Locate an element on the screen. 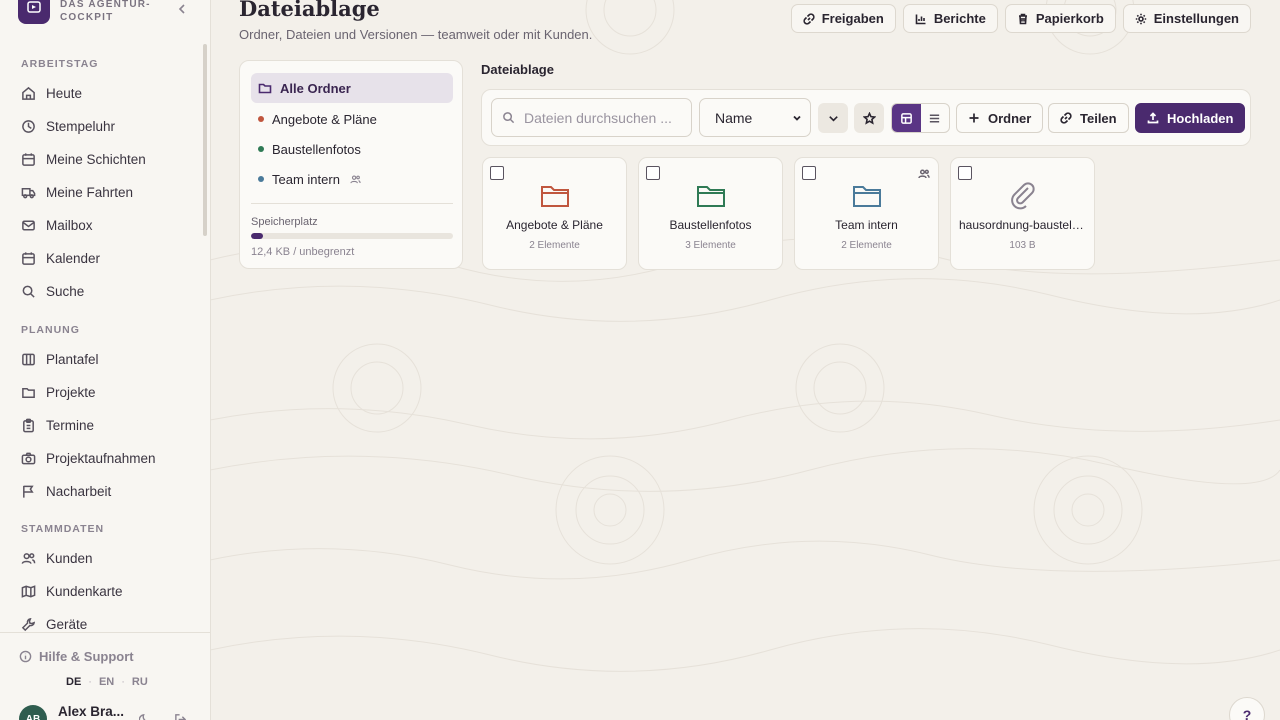 Image resolution: width=1280 pixels, height=720 pixels. nav-item-kundenkarte: Kundenkarte is located at coordinates (72, 591).